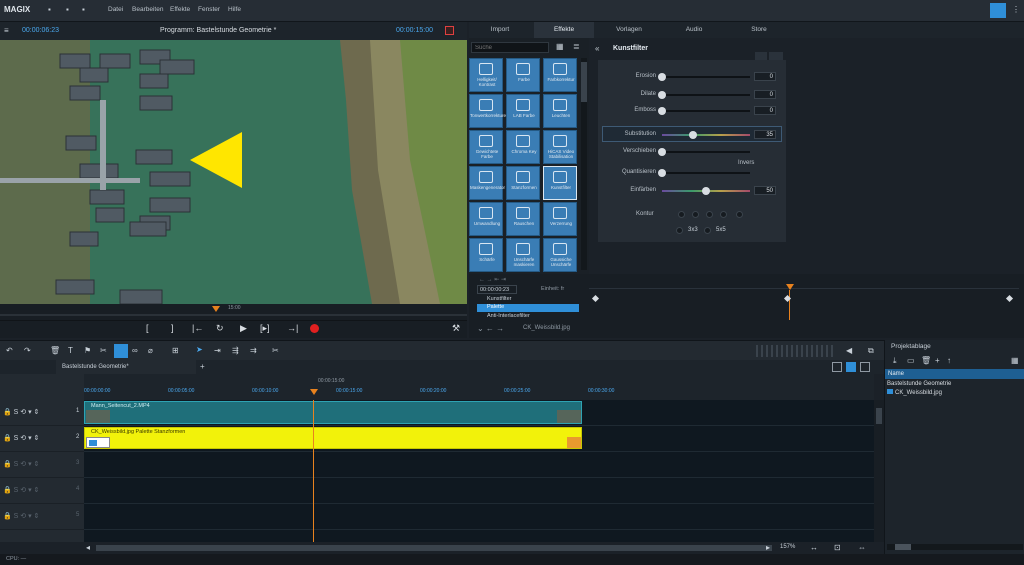 Image resolution: width=1024 pixels, height=565 pixels. What do you see at coordinates (597, 48) in the screenshot?
I see `collapse-chevron-icon: «` at bounding box center [597, 48].